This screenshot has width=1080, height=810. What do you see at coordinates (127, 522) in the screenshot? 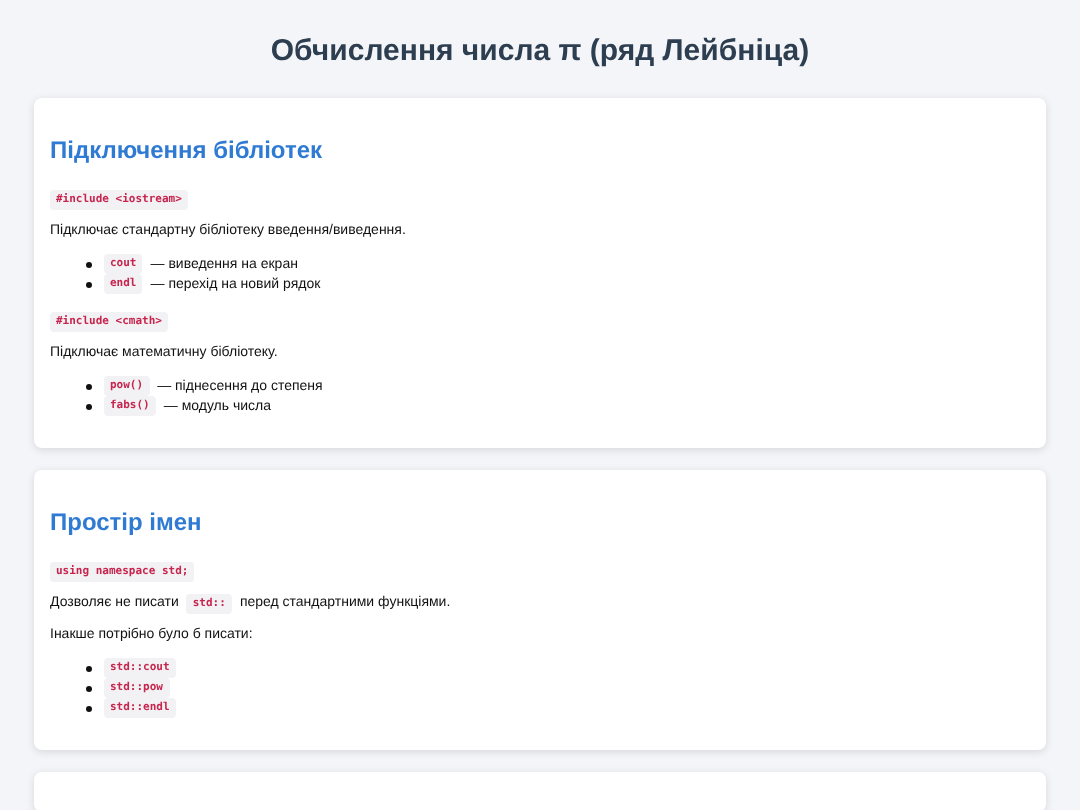
I see `section-heading: Простір імен` at bounding box center [127, 522].